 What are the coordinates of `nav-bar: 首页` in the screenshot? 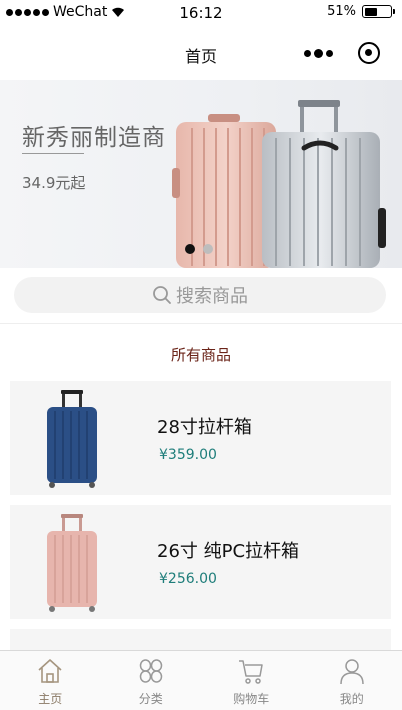 It's located at (201, 53).